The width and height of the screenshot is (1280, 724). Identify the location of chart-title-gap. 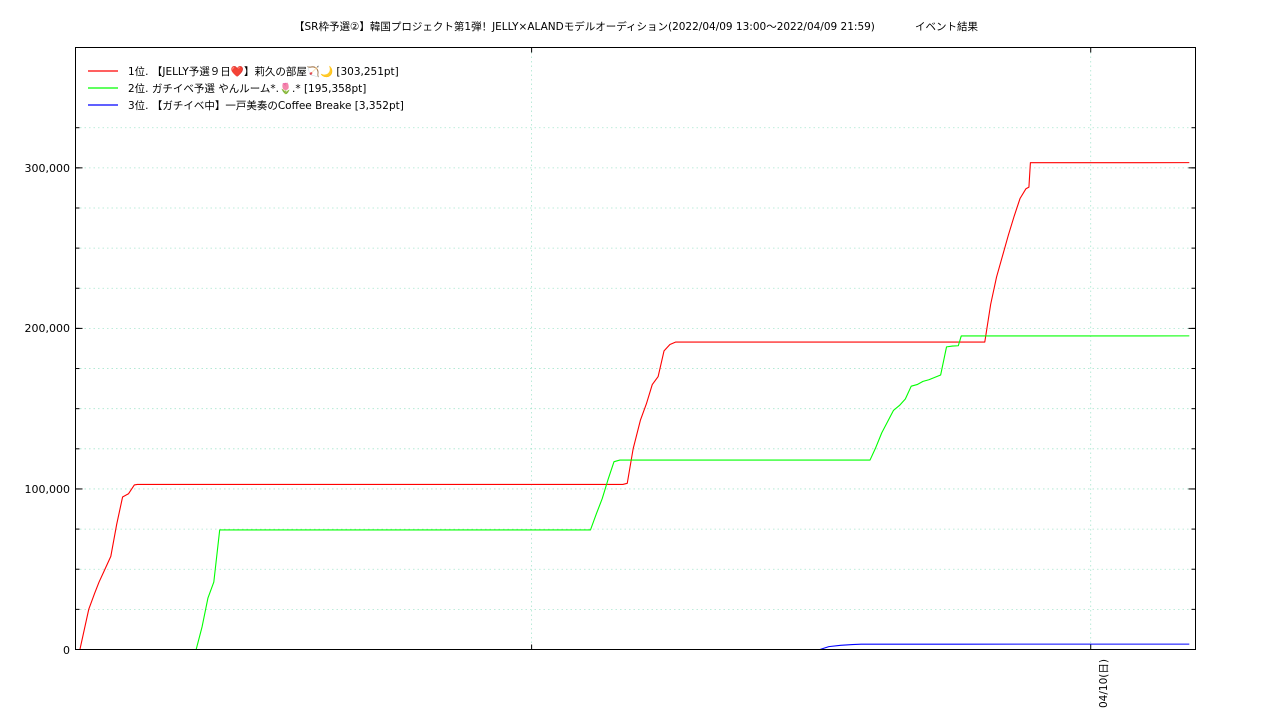
(895, 27).